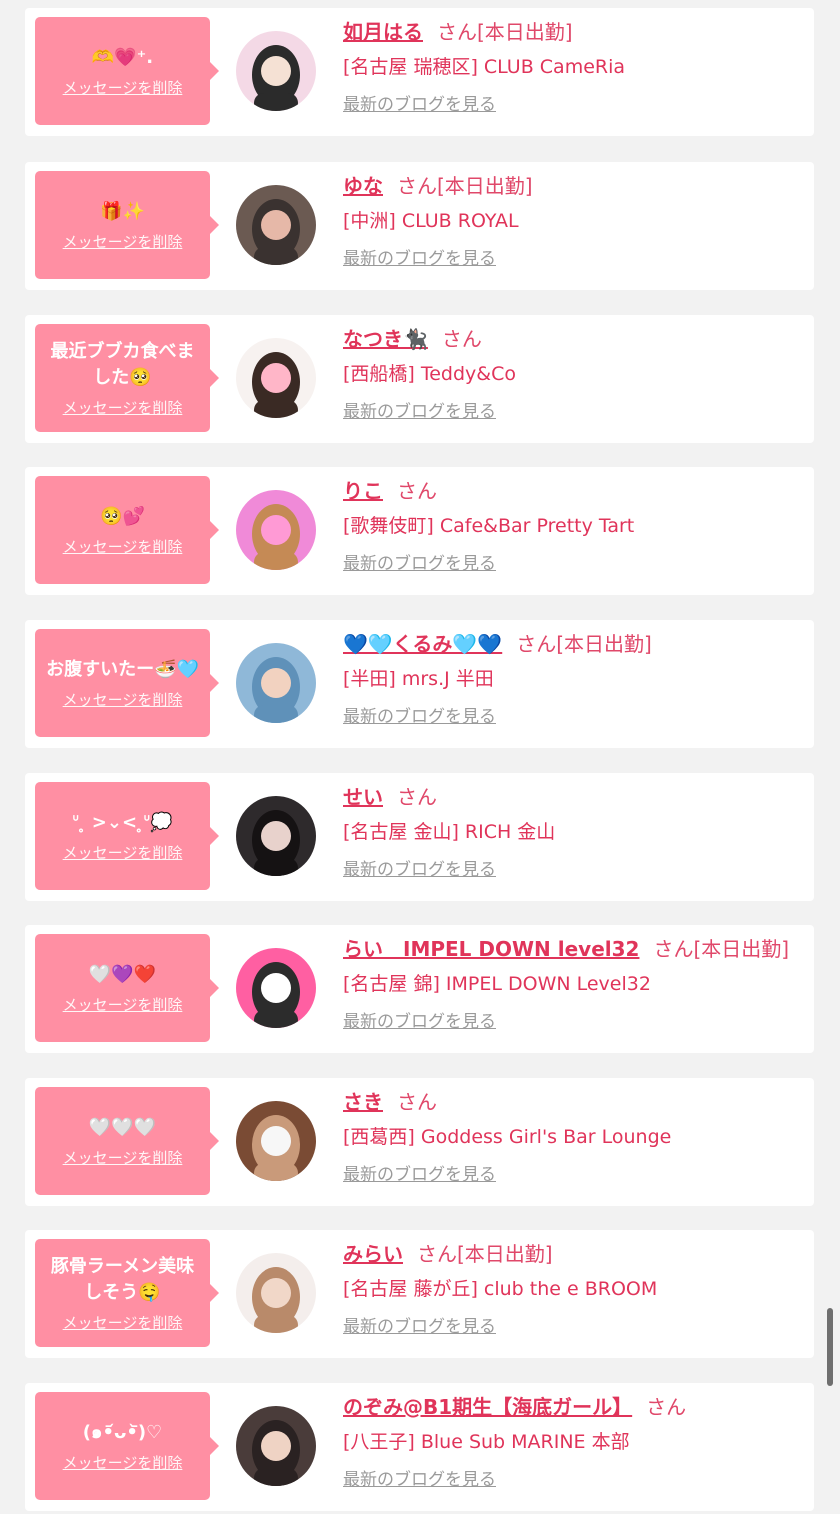 The image size is (840, 1514). What do you see at coordinates (574, 374) in the screenshot?
I see `profile-info: なつき🐈‍⬛ さん [西船橋] Teddy&Co 最新のブログを見る` at bounding box center [574, 374].